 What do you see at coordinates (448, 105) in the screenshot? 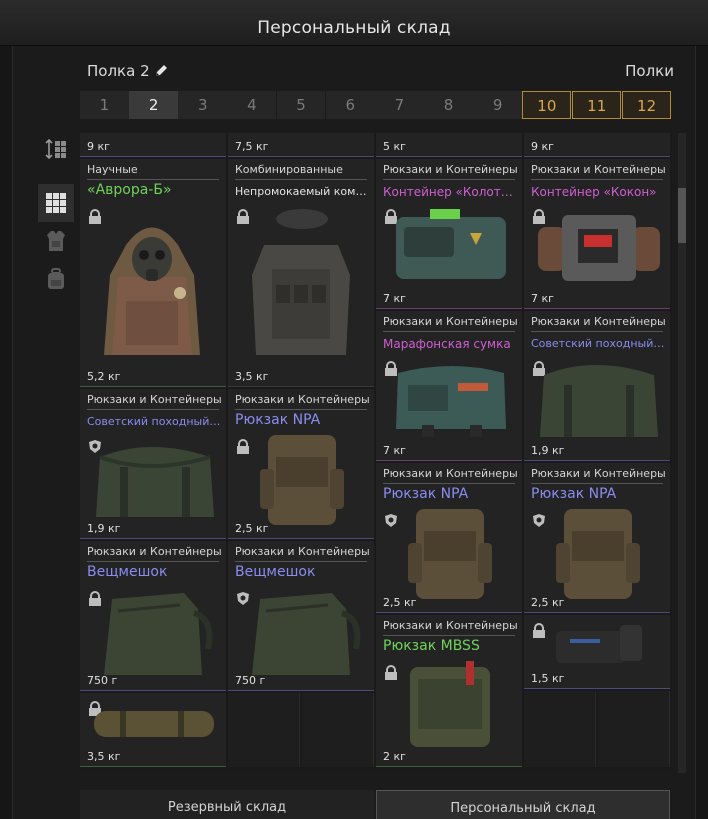
I see `shelf-tab-8: 8` at bounding box center [448, 105].